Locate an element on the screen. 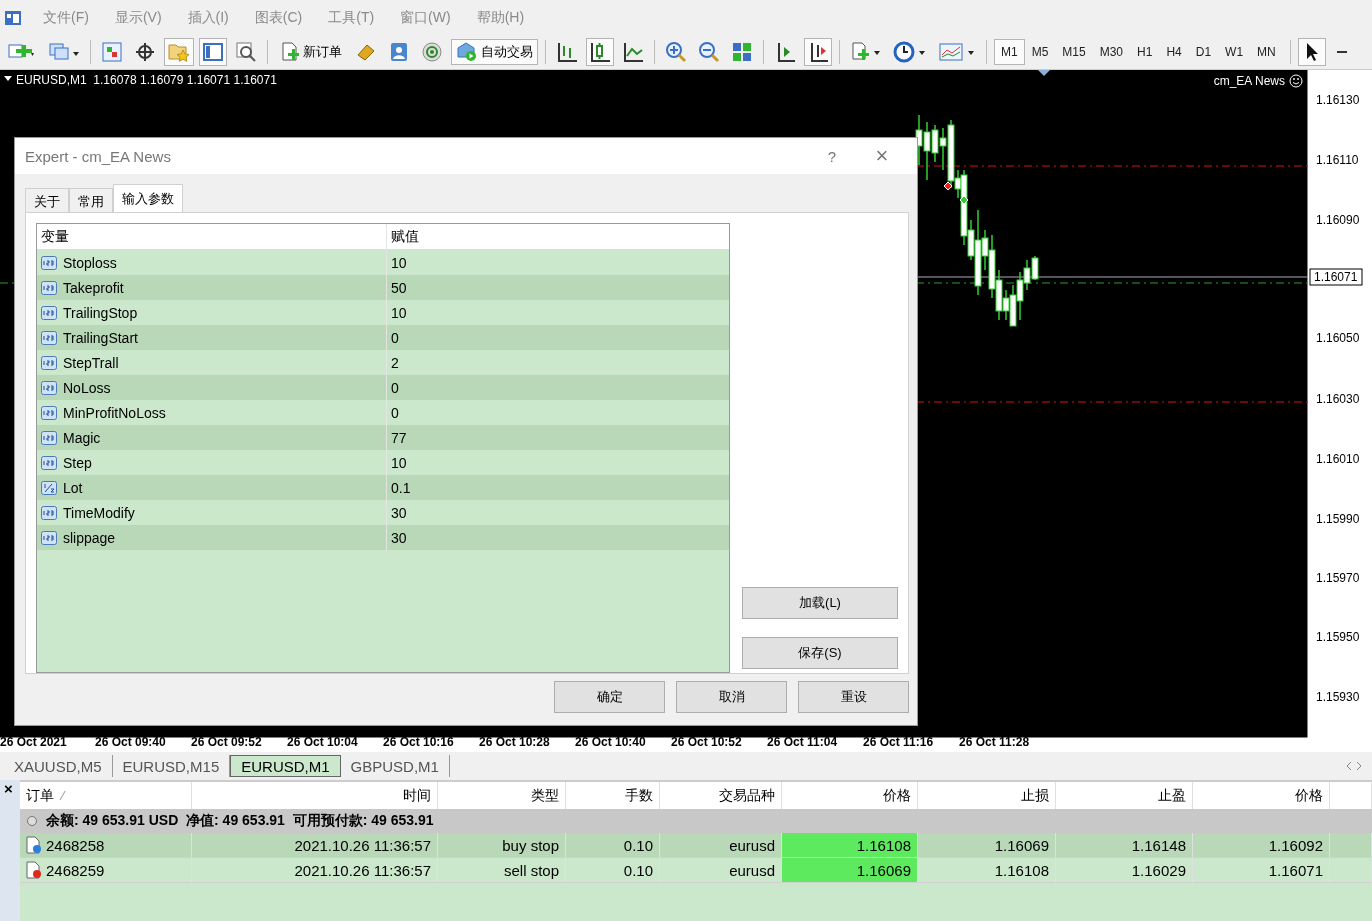 This screenshot has height=921, width=1372. time-label: 26 Oct 10:40 is located at coordinates (610, 742).